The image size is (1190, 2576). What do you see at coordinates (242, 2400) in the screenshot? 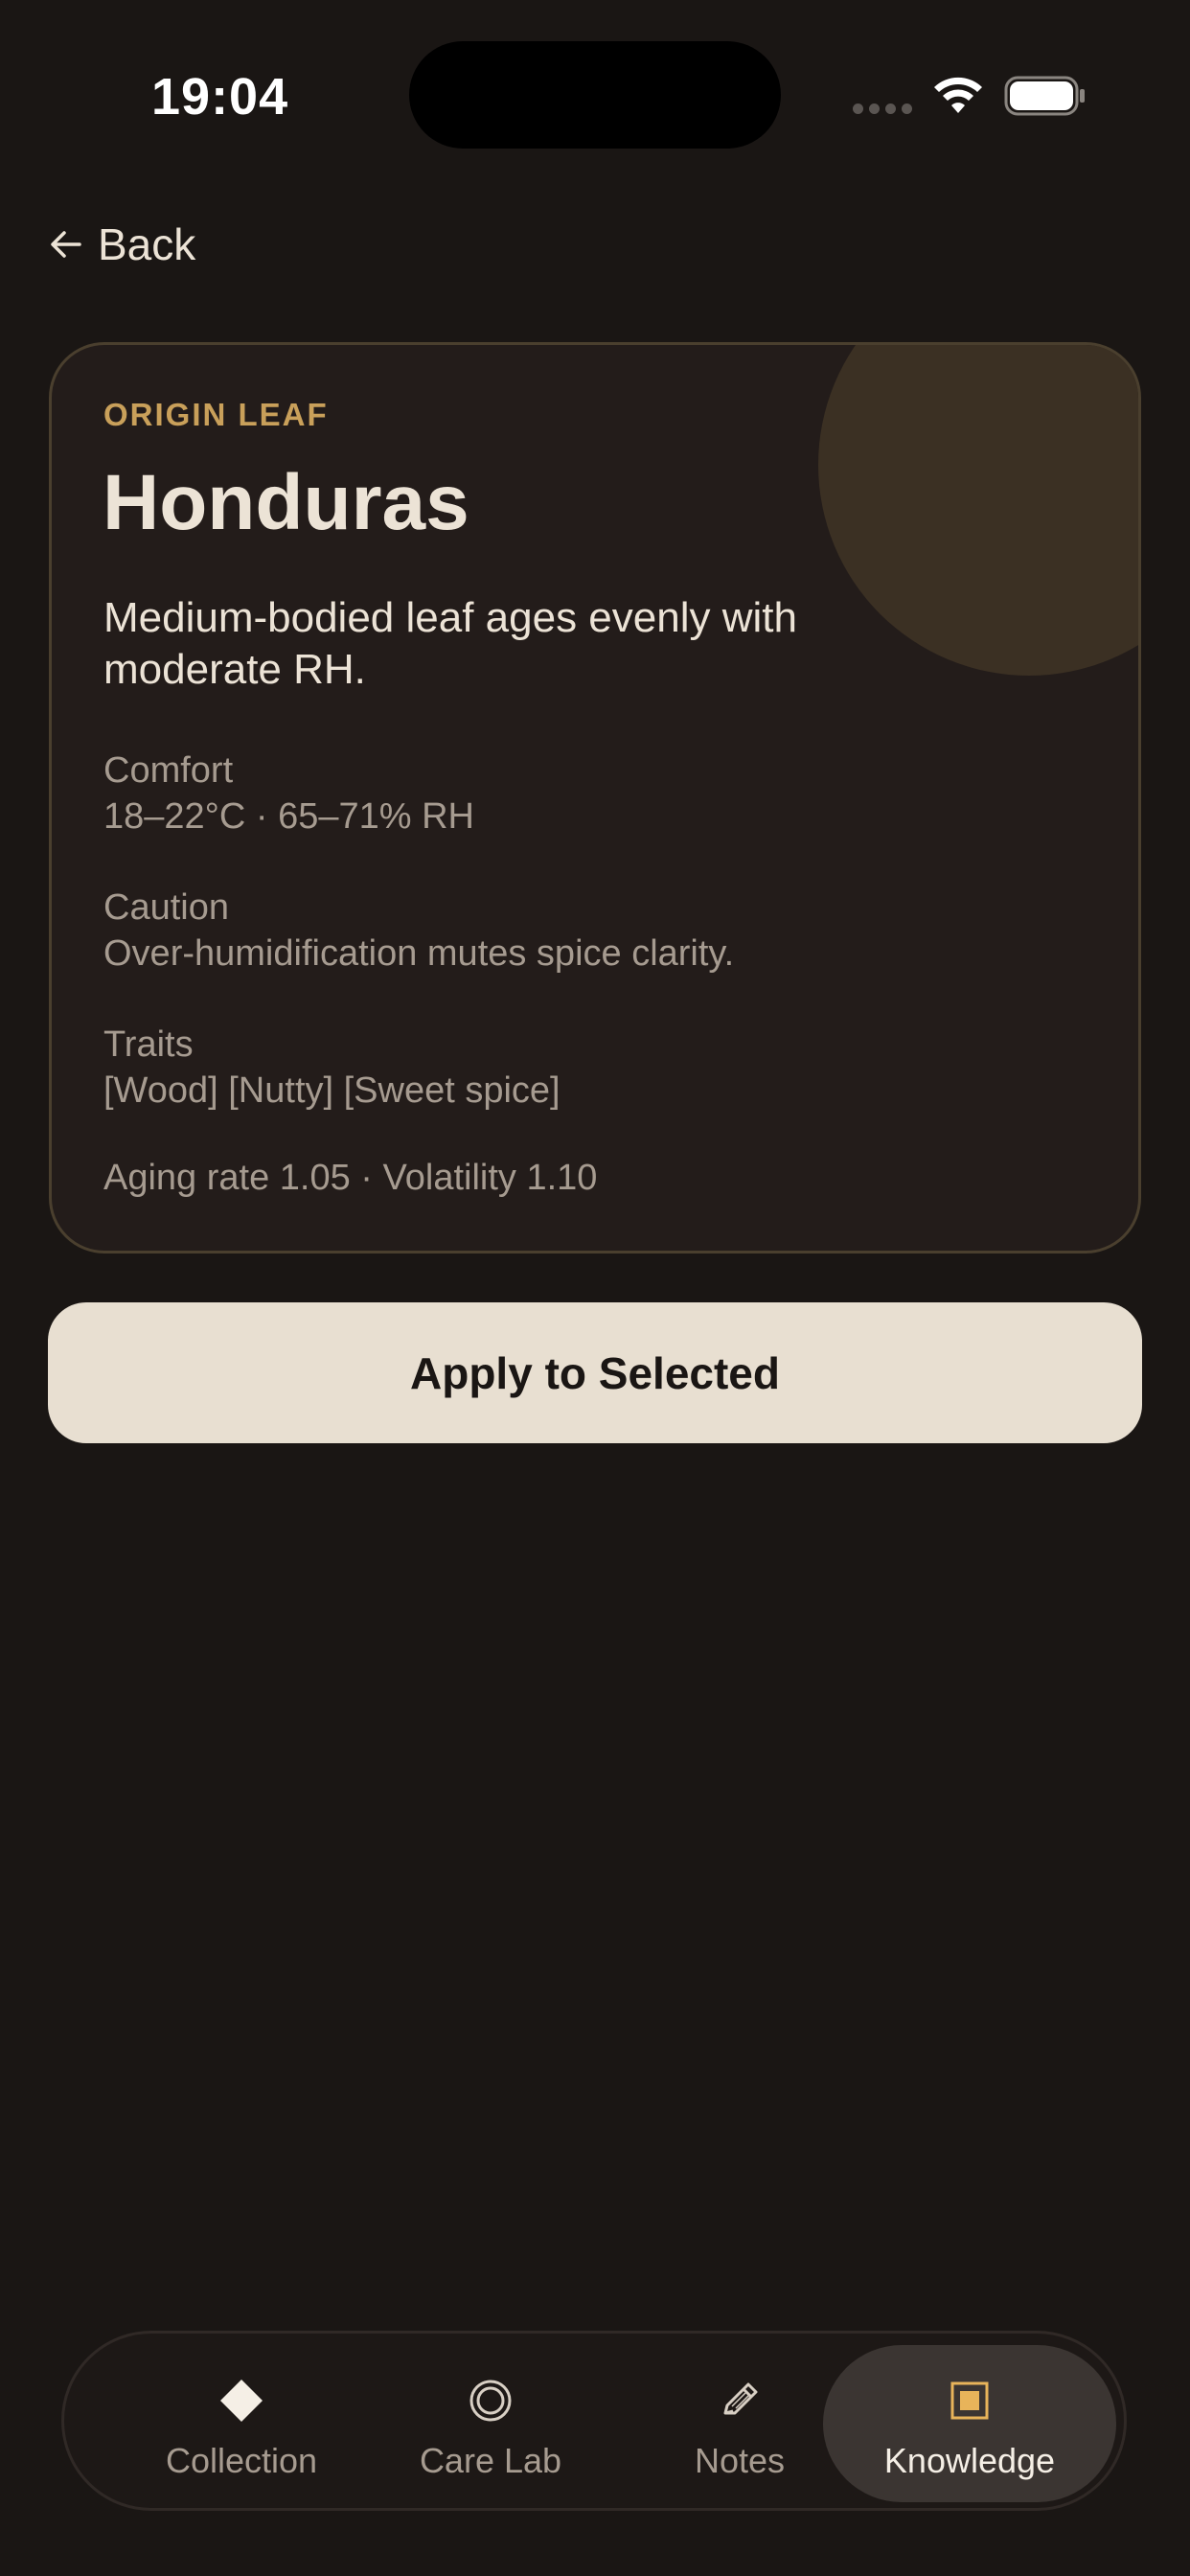
I see `diamond-icon` at bounding box center [242, 2400].